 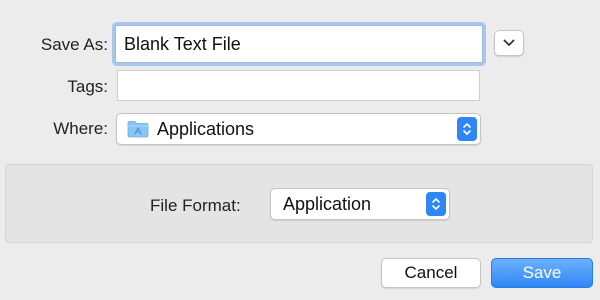 What do you see at coordinates (195, 205) in the screenshot?
I see `file-format-label: File Format:` at bounding box center [195, 205].